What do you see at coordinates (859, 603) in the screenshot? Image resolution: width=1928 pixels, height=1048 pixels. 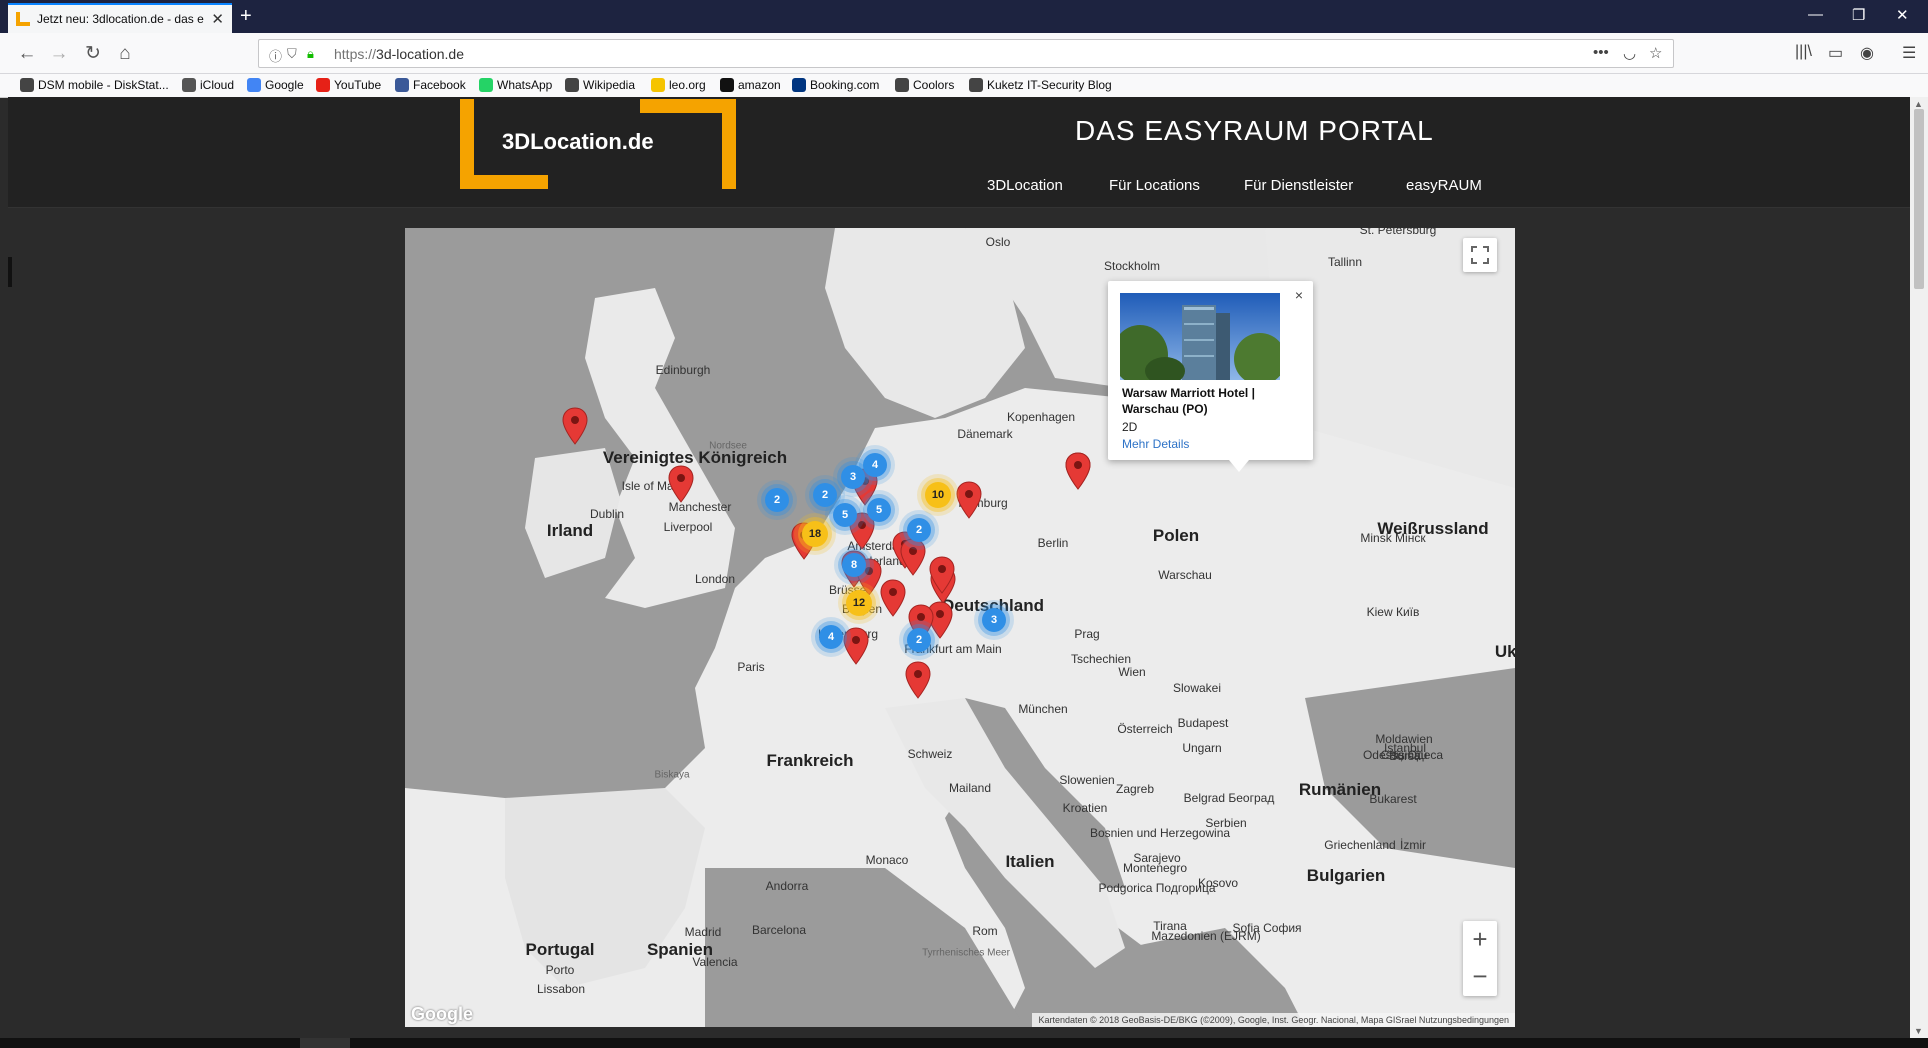 I see `marker-cluster: 12` at bounding box center [859, 603].